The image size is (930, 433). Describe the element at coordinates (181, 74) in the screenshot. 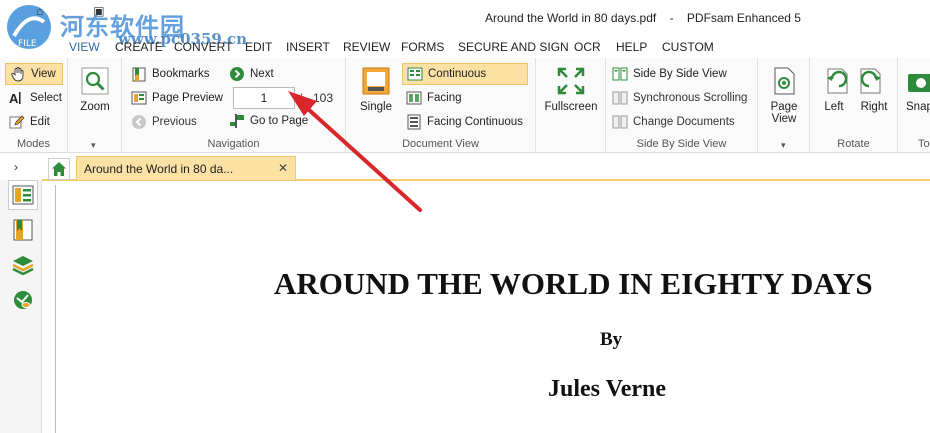

I see `bookmarks-label: Bookmarks` at that location.